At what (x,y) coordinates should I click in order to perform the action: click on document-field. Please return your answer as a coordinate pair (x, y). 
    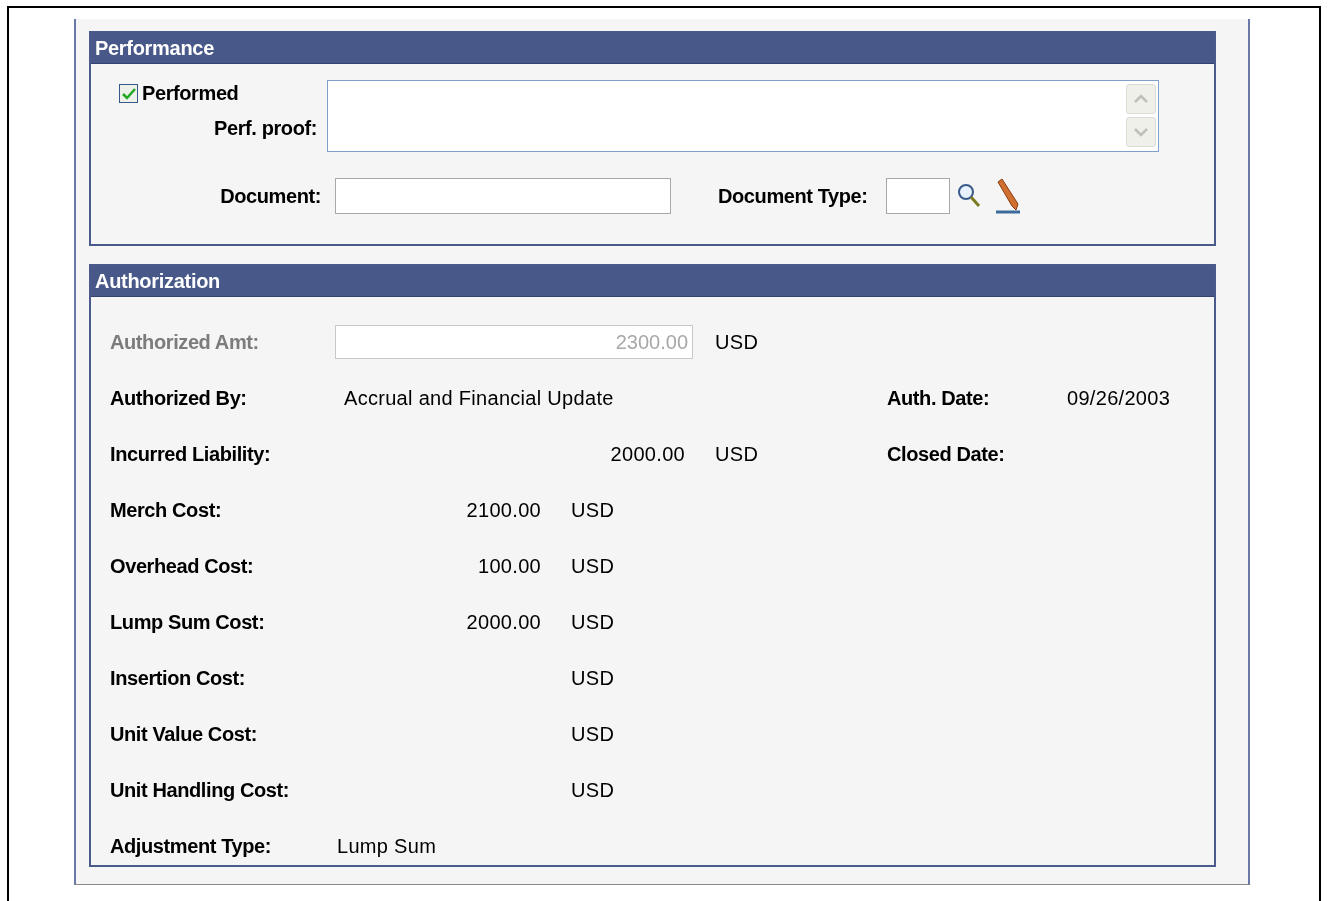
    Looking at the image, I should click on (503, 196).